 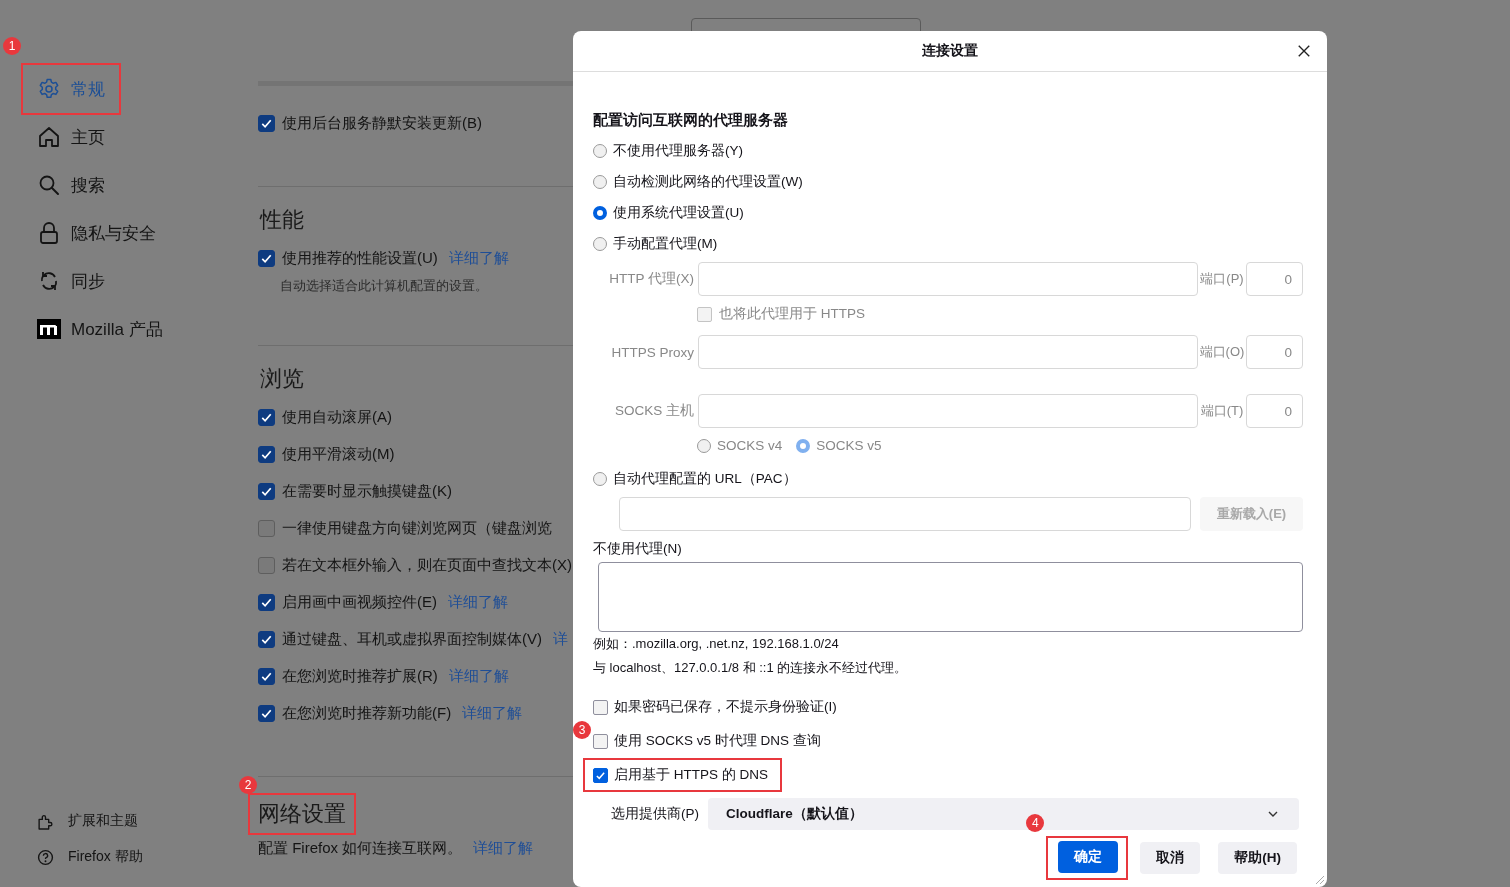 I want to click on field-label: SOCKS 主机, so click(x=654, y=411).